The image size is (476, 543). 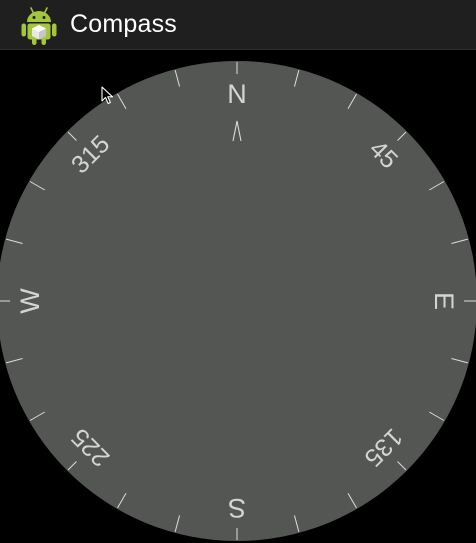 What do you see at coordinates (30, 301) in the screenshot?
I see `cardinal-label-w: W` at bounding box center [30, 301].